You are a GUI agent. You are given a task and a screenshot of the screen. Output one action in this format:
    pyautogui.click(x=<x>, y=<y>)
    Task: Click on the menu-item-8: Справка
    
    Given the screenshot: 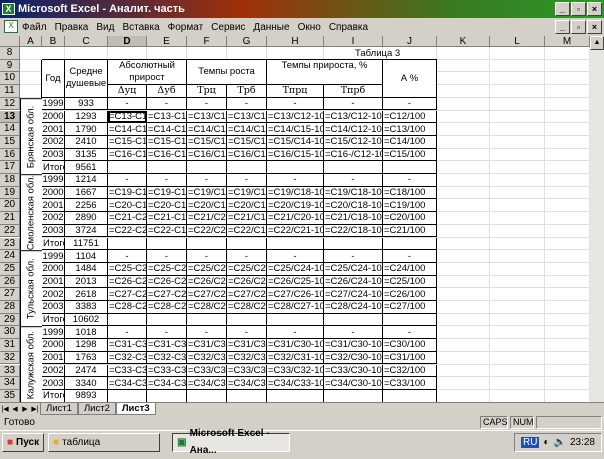 What is the action you would take?
    pyautogui.click(x=348, y=27)
    